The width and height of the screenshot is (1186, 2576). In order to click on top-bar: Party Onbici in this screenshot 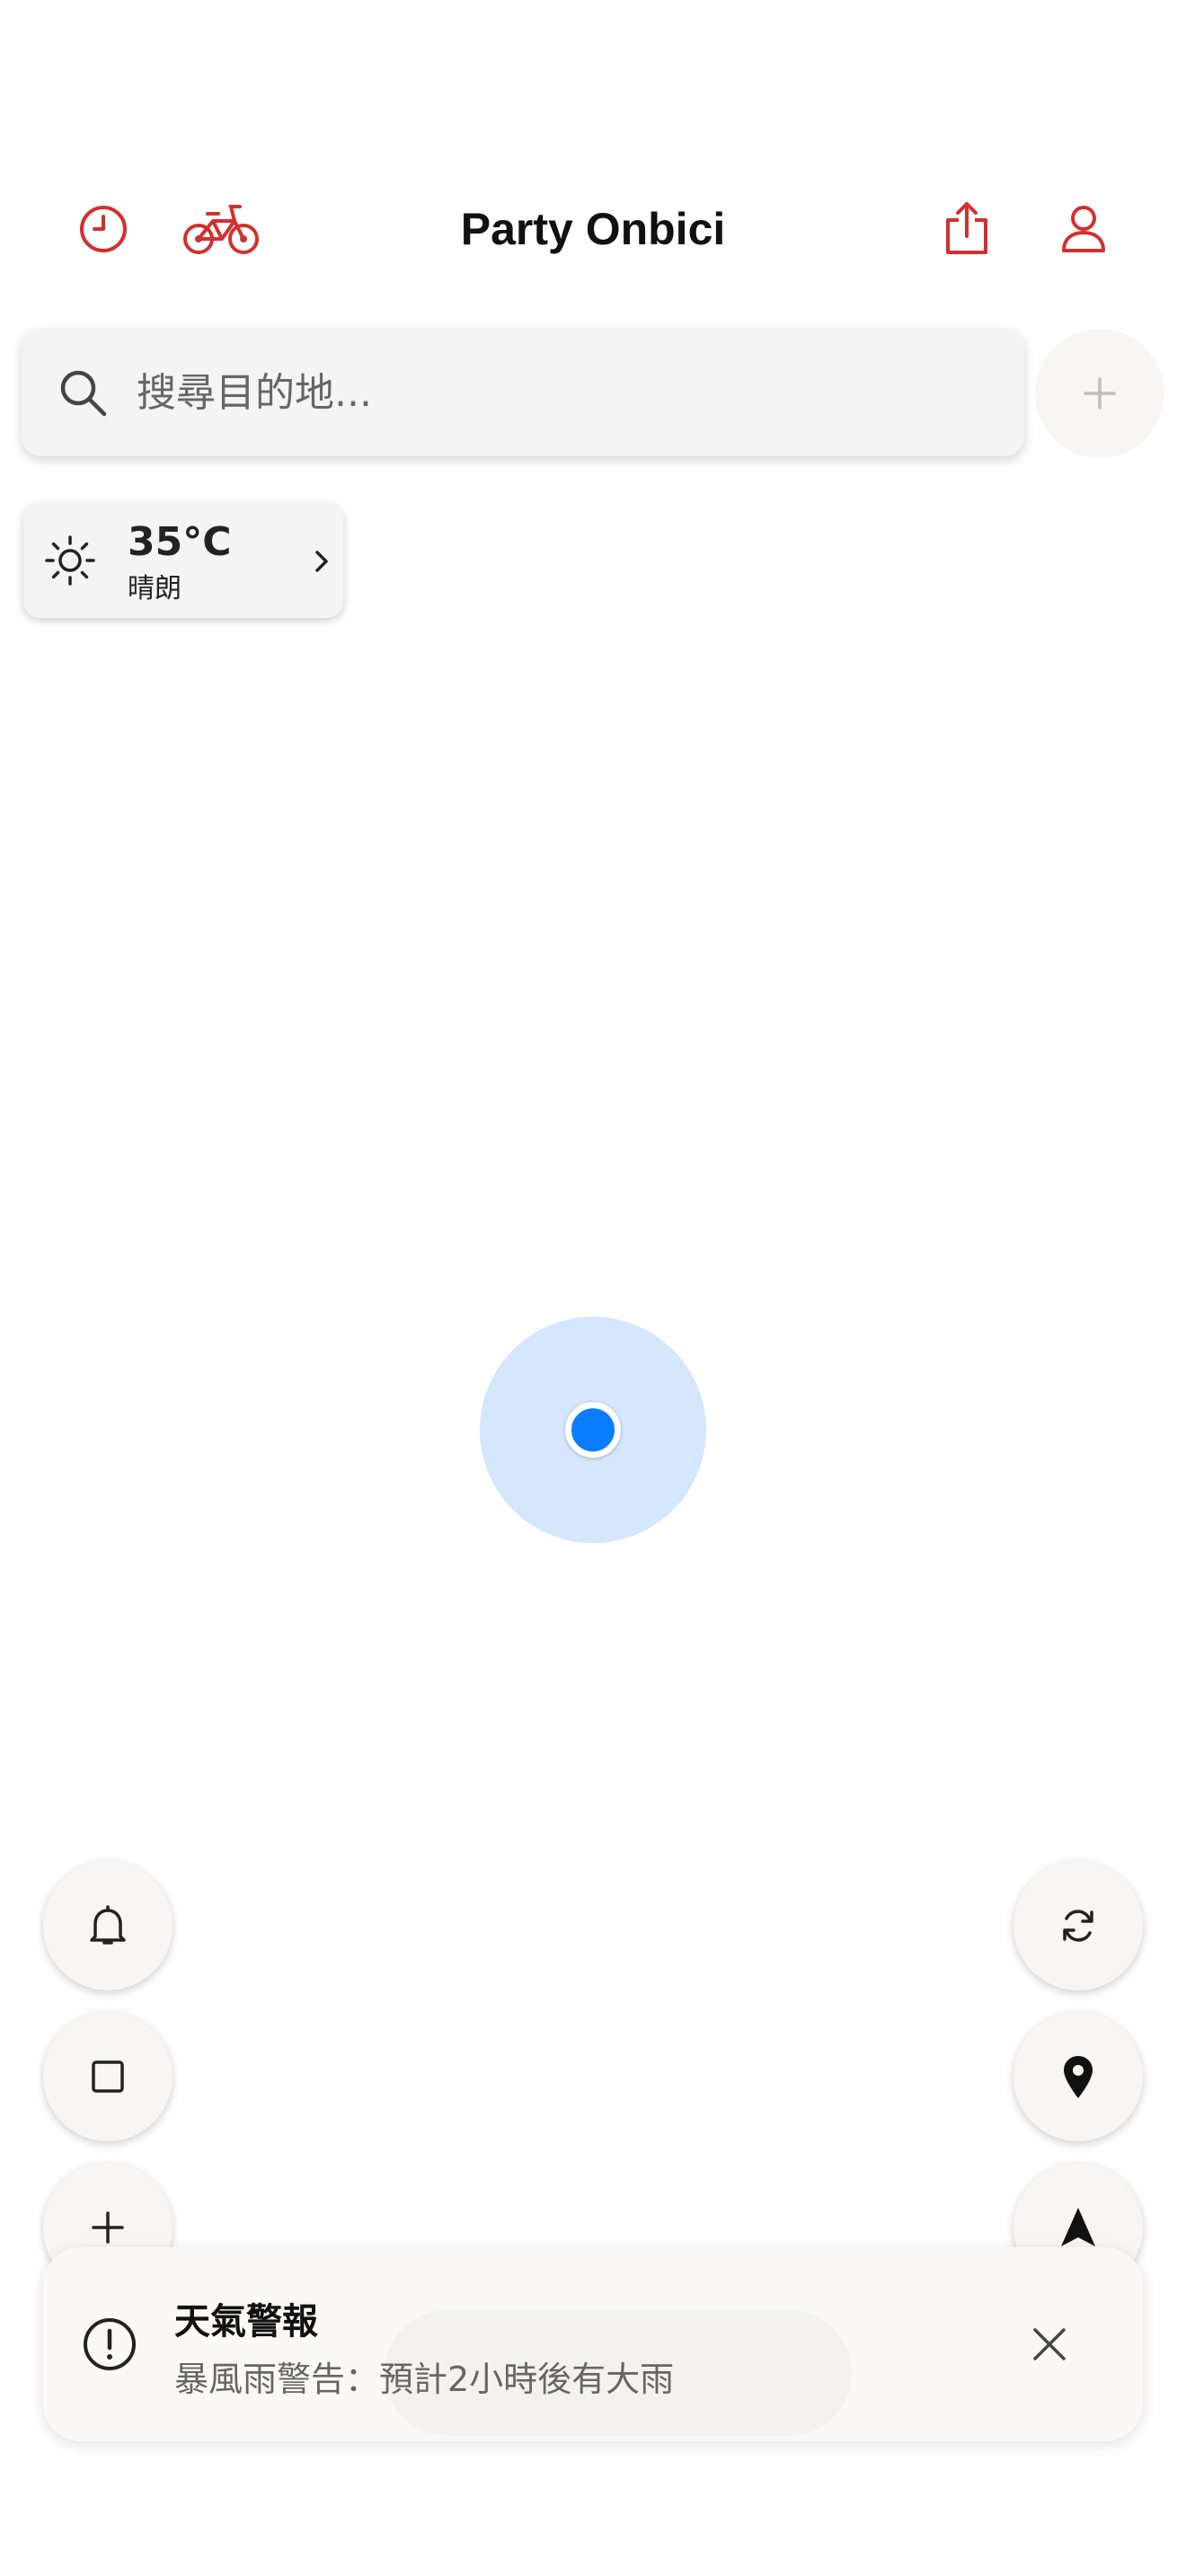, I will do `click(593, 229)`.